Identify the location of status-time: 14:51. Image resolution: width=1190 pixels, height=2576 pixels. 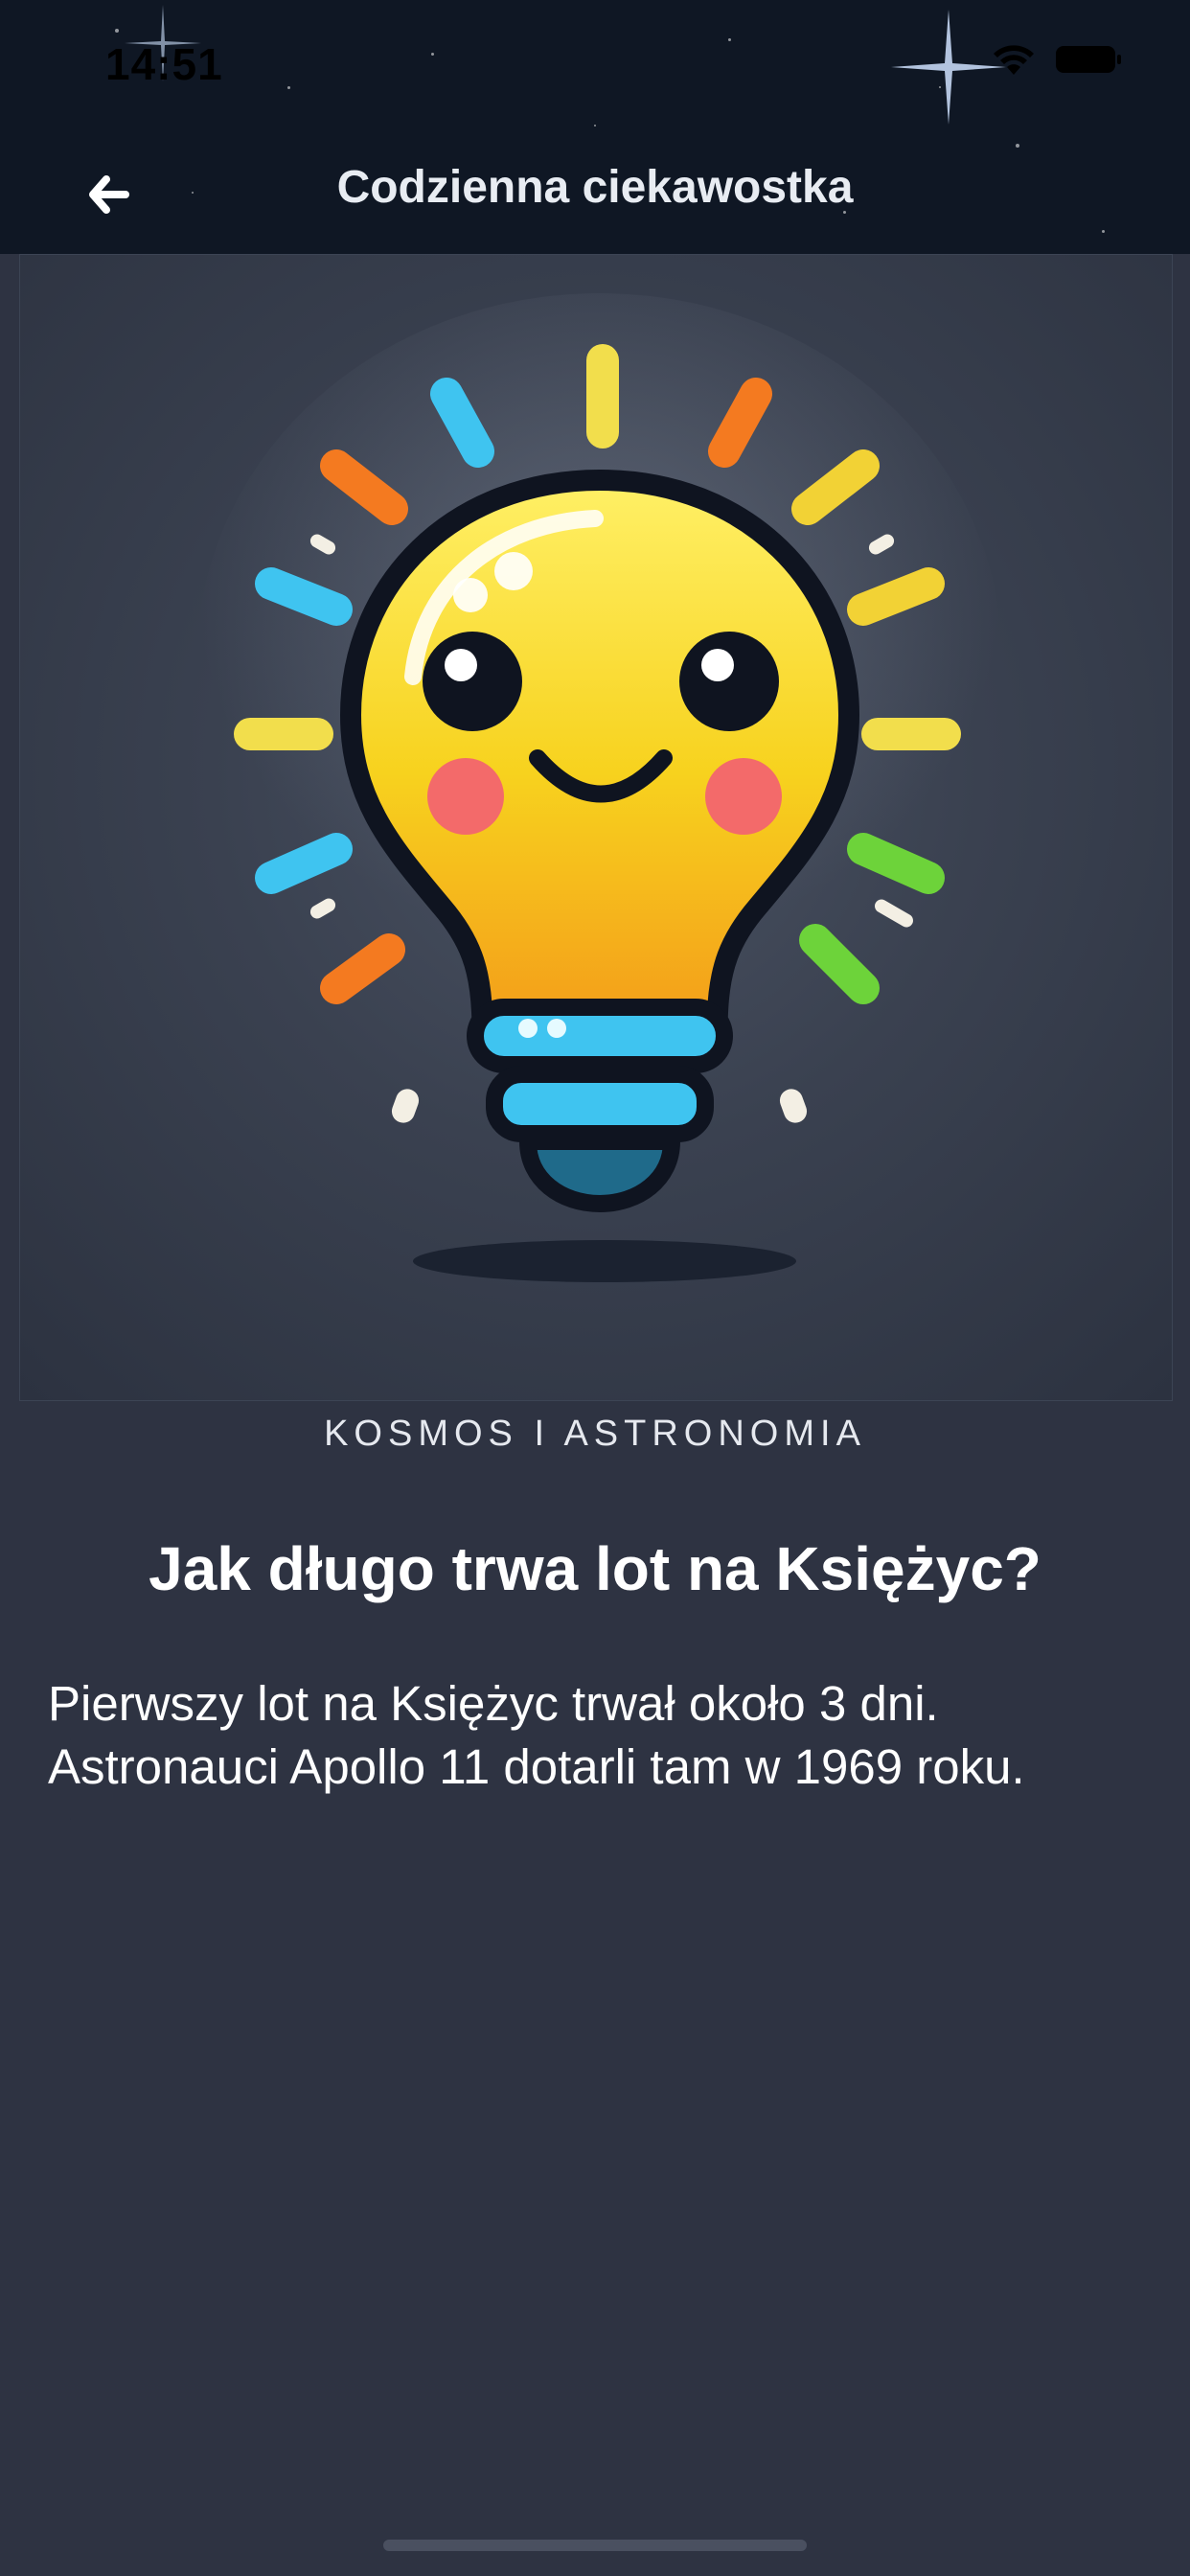
(164, 64).